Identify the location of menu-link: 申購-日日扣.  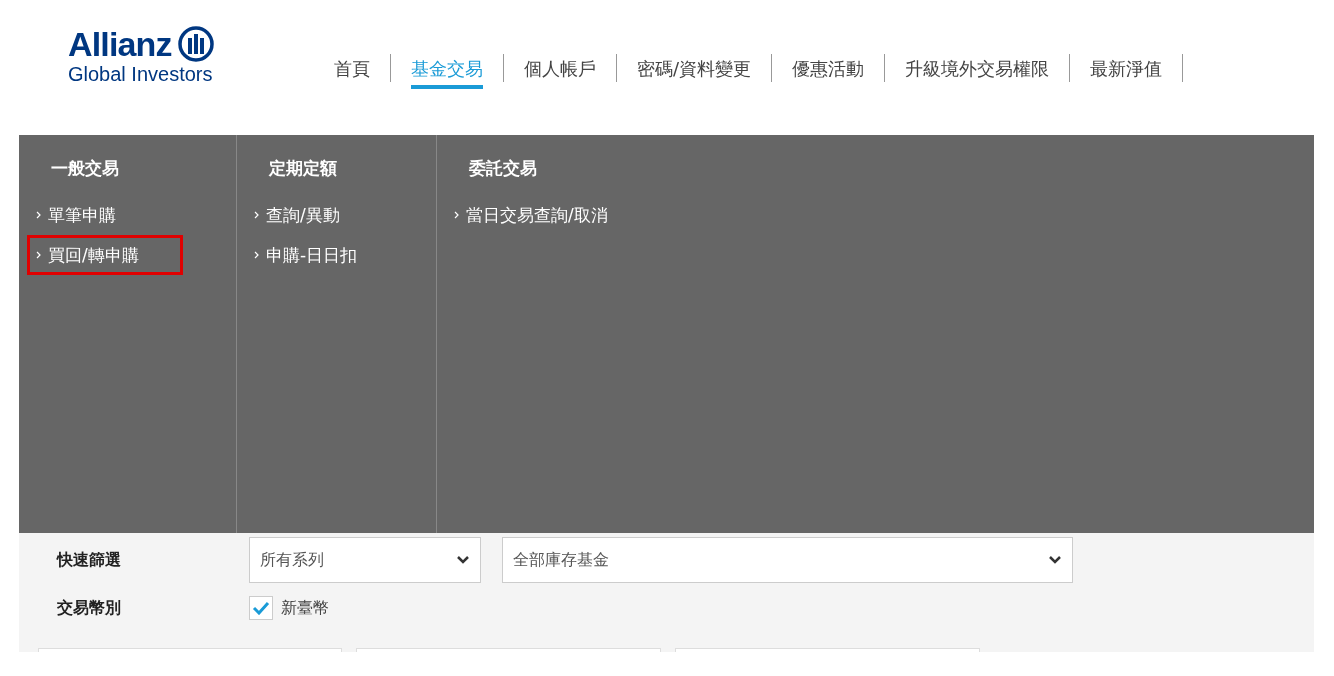
(335, 255).